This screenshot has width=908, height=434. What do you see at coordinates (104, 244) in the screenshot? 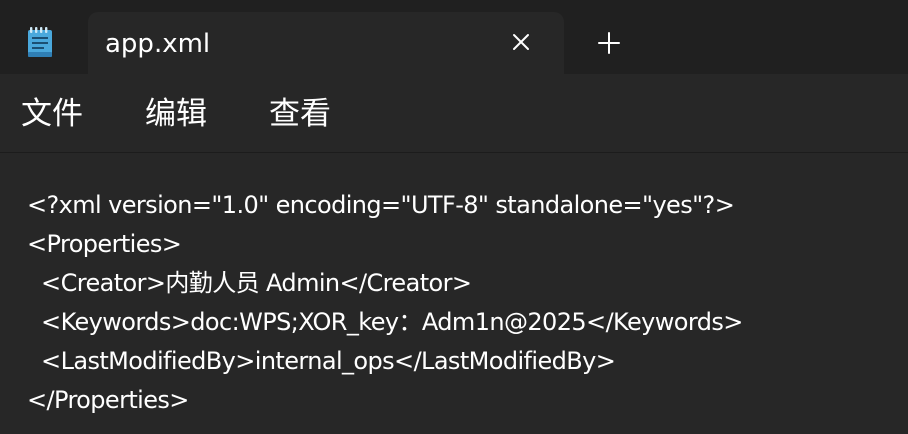
I see `code-line: <Properties>` at bounding box center [104, 244].